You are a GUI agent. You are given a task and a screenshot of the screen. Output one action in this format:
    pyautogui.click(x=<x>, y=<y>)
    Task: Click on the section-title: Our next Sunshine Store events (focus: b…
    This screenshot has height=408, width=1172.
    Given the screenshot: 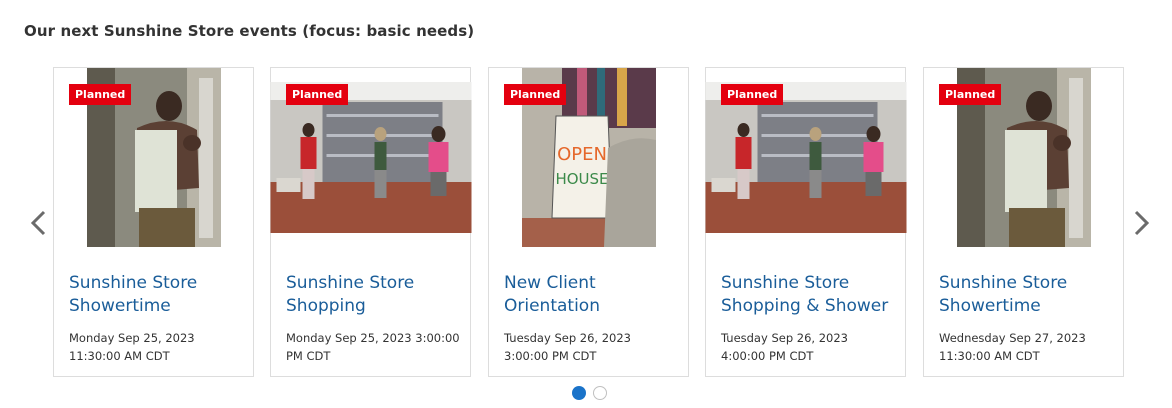 What is the action you would take?
    pyautogui.click(x=249, y=31)
    